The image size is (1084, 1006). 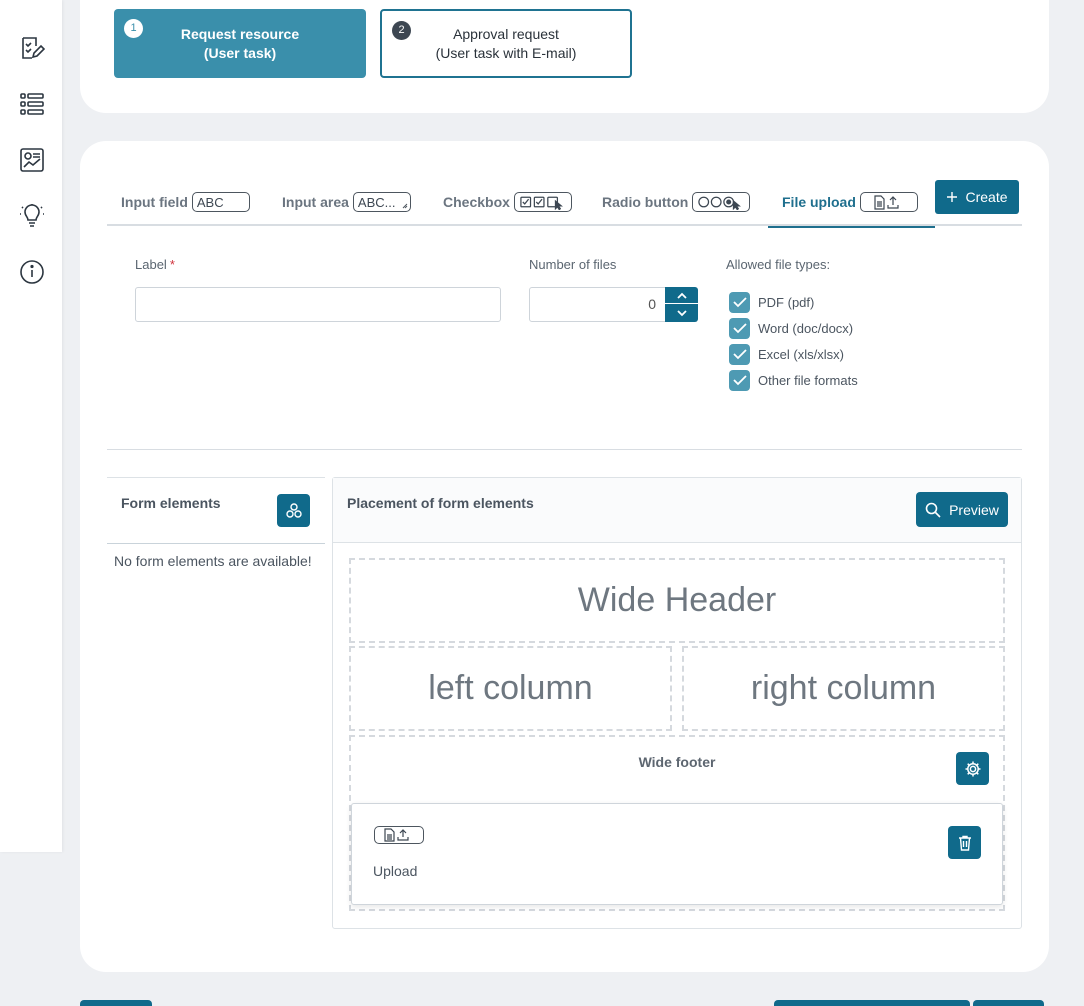 What do you see at coordinates (778, 264) in the screenshot?
I see `allowed-file-types-label: Allowed file types:` at bounding box center [778, 264].